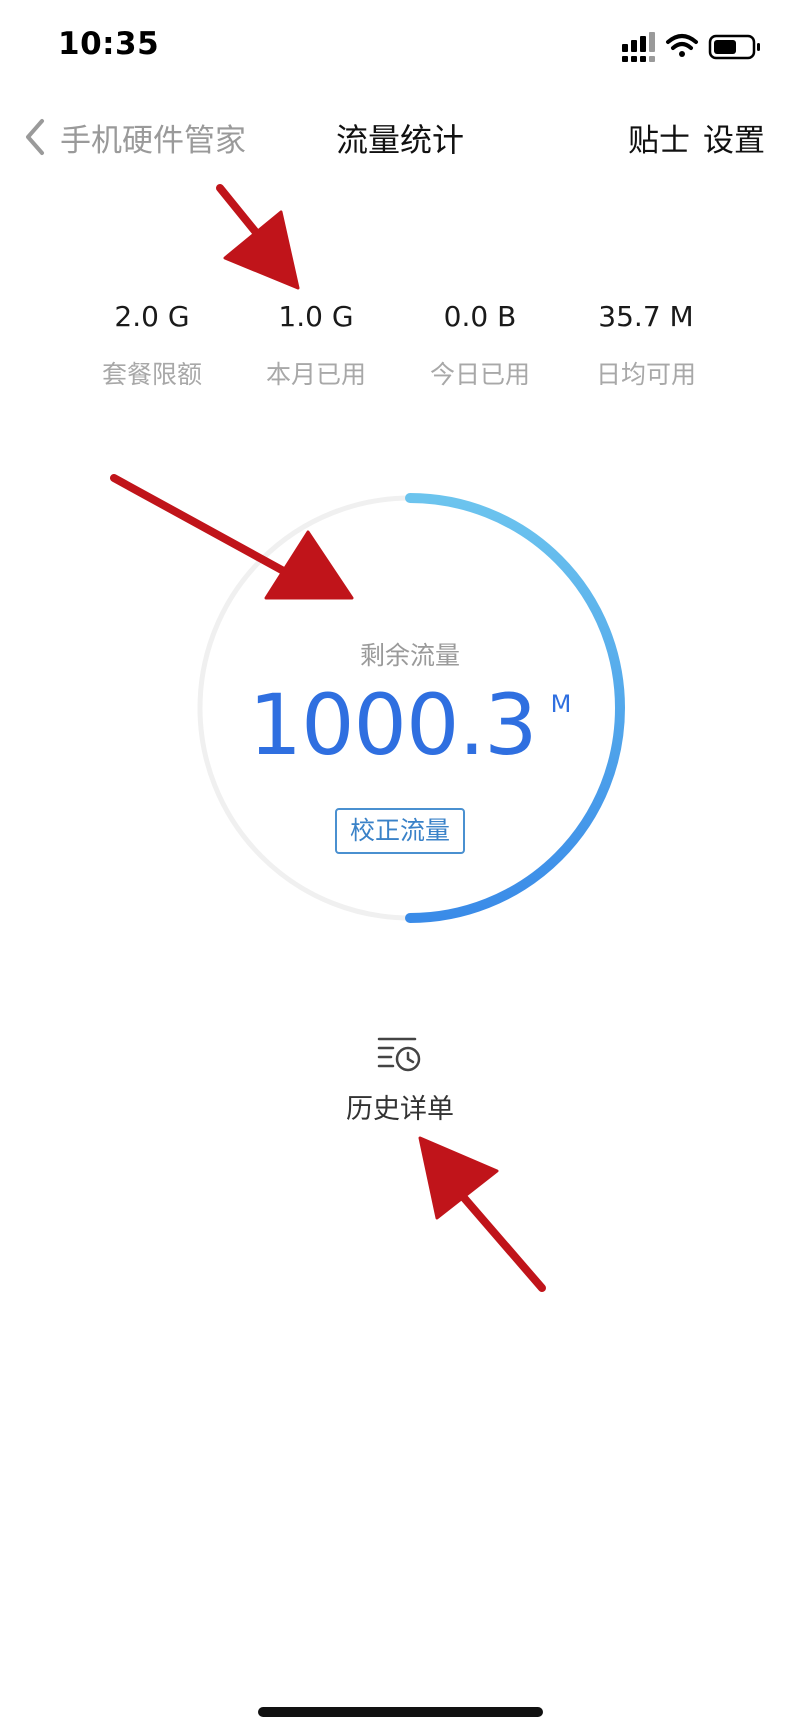 The width and height of the screenshot is (800, 1731). I want to click on stat-today-used: 0.0 B 今日已用, so click(480, 345).